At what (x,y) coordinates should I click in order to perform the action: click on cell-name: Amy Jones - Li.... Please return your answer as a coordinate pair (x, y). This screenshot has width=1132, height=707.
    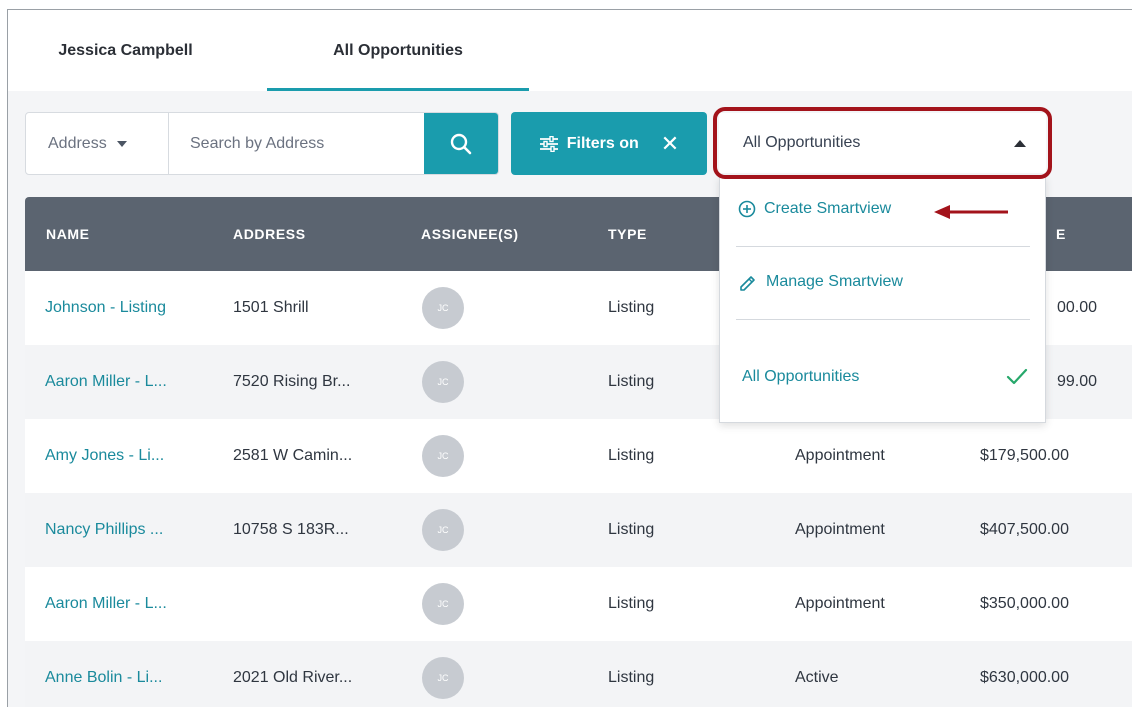
    Looking at the image, I should click on (104, 456).